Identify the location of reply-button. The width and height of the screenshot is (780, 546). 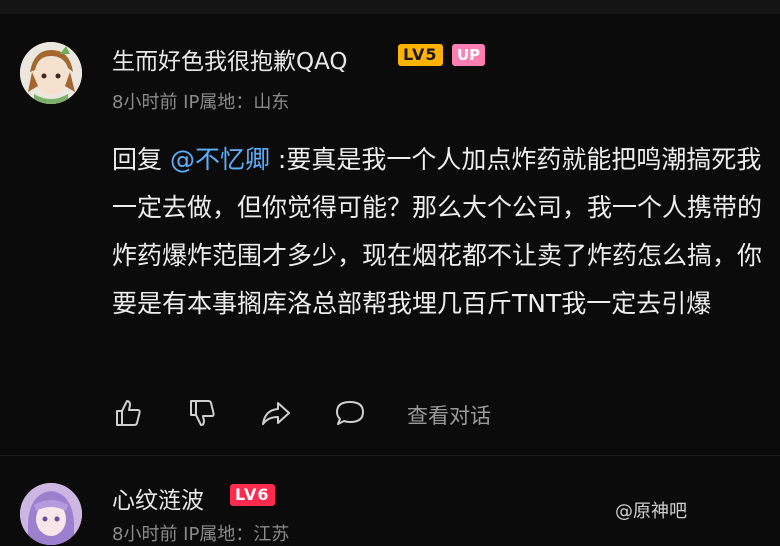
(350, 413).